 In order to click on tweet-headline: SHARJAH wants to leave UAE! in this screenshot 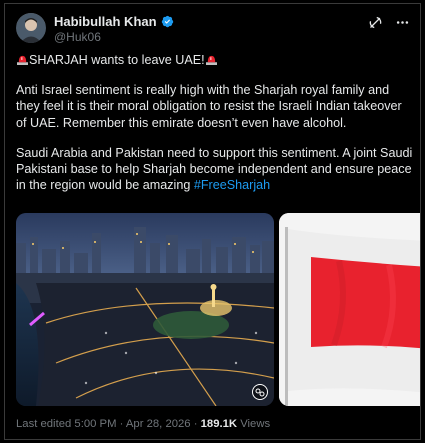, I will do `click(117, 60)`.